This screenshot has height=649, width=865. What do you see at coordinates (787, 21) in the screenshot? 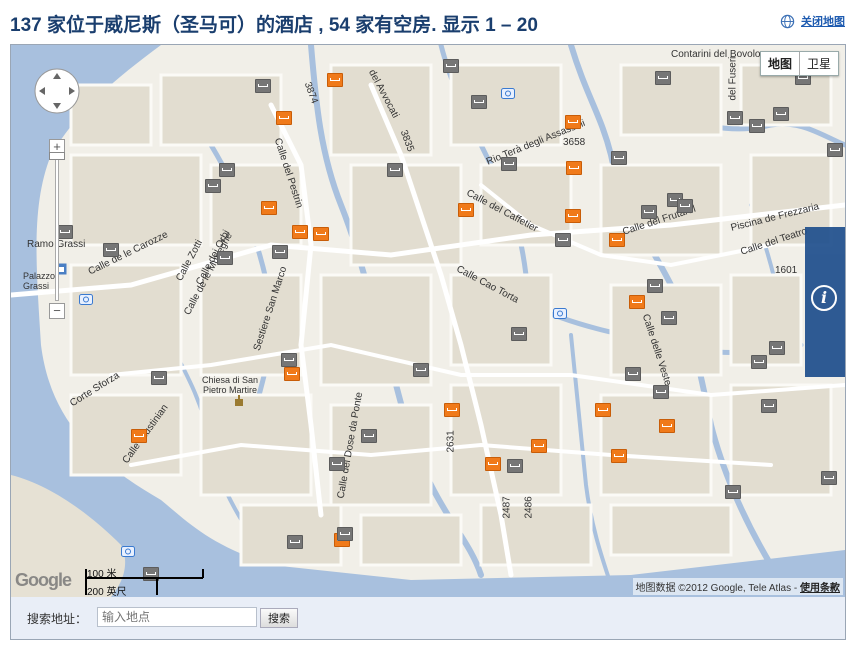
I see `globe-icon` at bounding box center [787, 21].